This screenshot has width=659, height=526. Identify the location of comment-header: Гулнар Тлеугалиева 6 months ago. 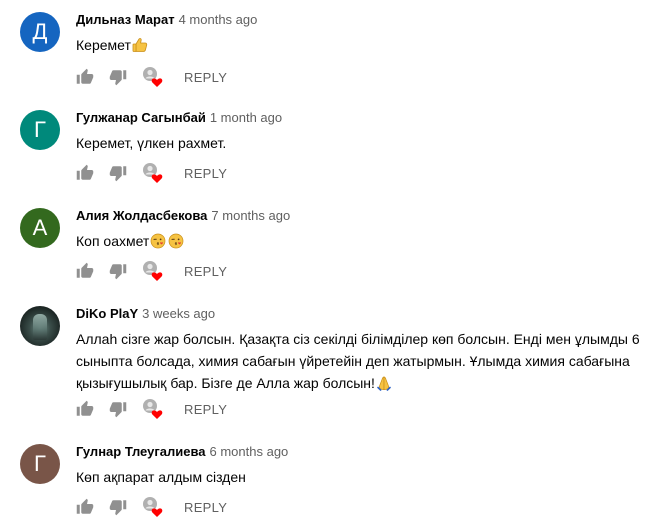
(182, 452).